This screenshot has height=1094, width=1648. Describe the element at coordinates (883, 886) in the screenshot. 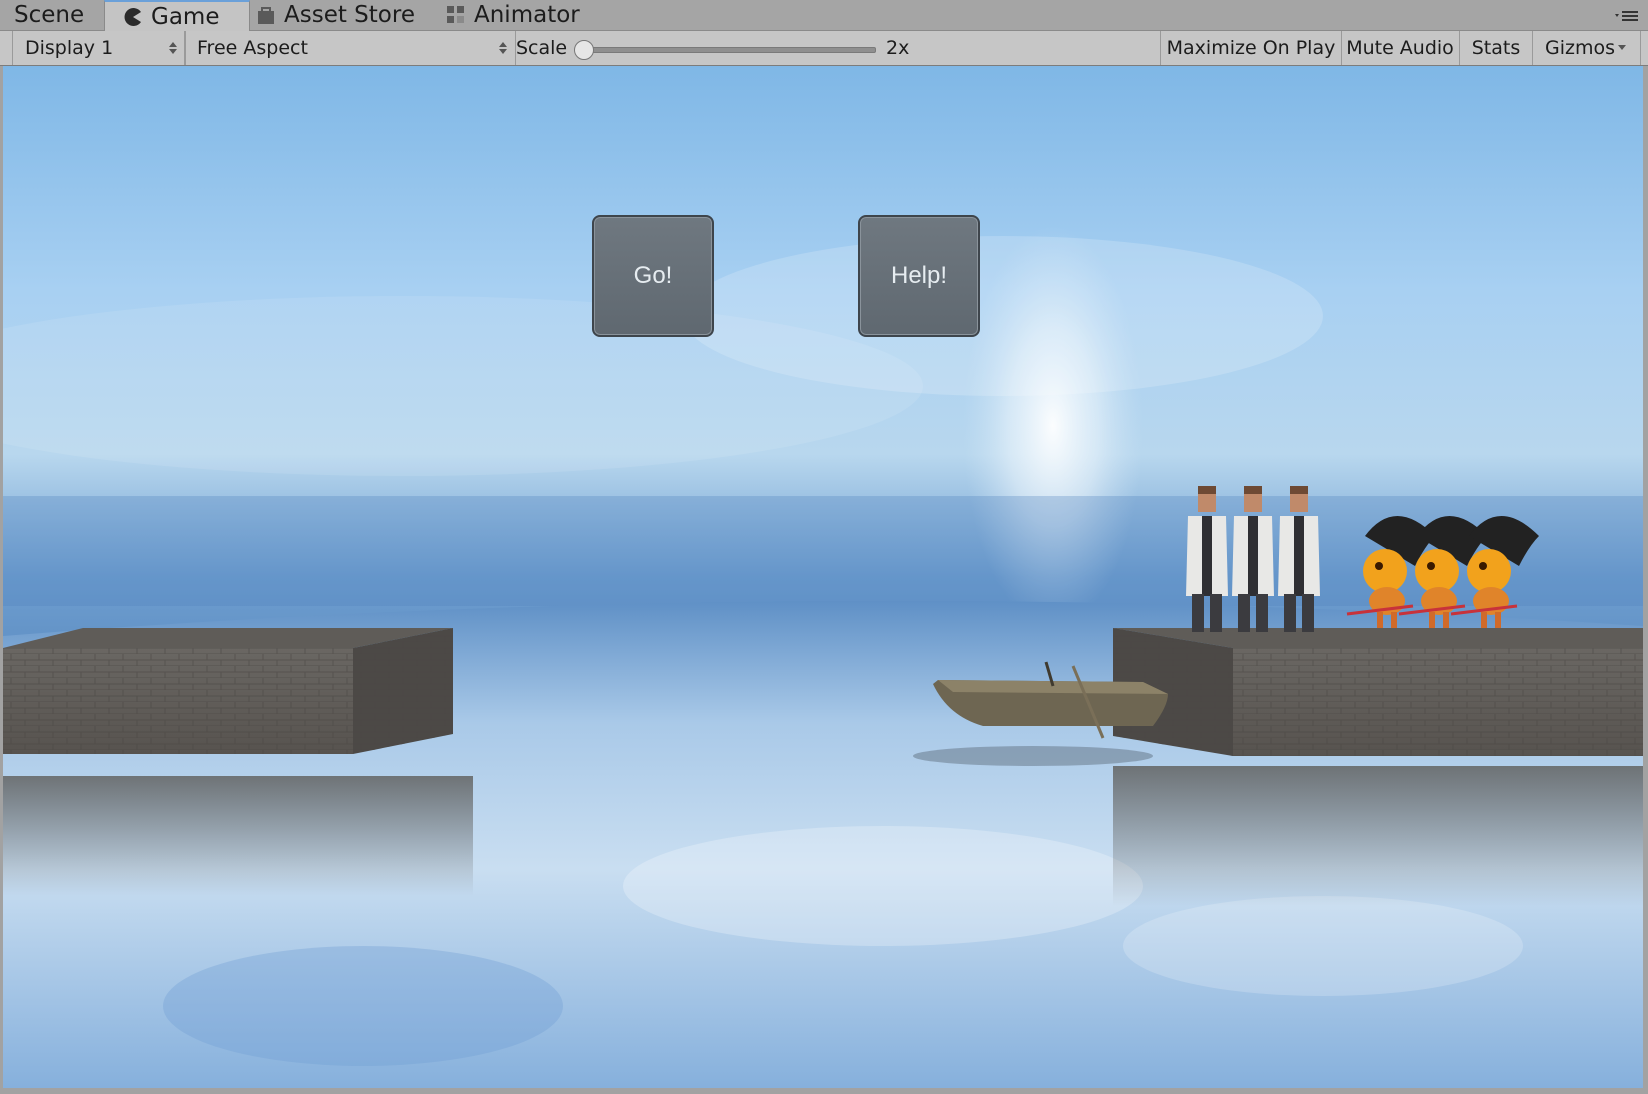

I see `water-highlight` at that location.